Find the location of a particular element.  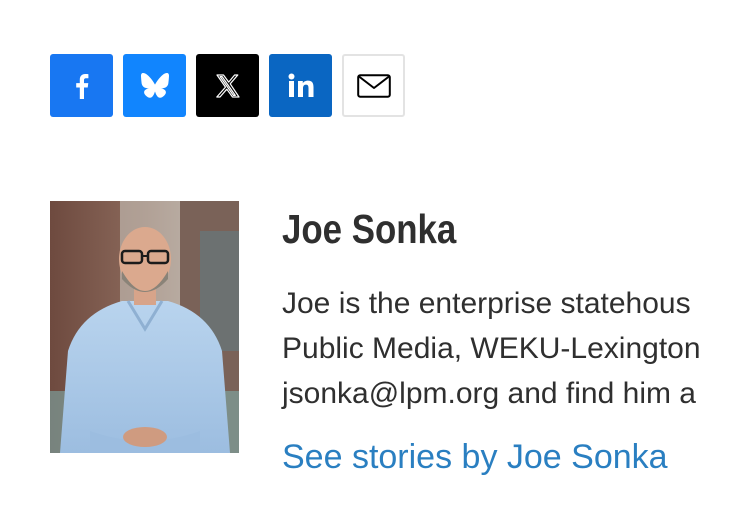

facebook-icon is located at coordinates (81, 86).